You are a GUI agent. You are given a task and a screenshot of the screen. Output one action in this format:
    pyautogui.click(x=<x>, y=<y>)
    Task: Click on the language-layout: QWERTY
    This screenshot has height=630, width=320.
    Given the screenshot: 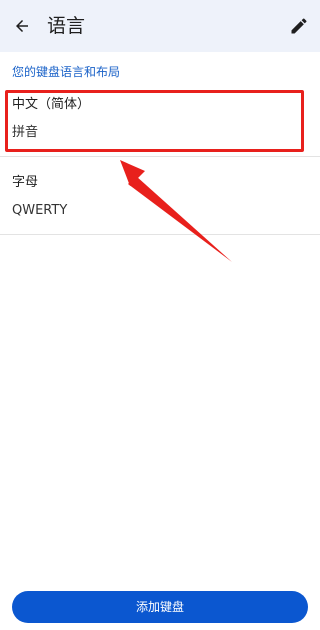 What is the action you would take?
    pyautogui.click(x=40, y=210)
    